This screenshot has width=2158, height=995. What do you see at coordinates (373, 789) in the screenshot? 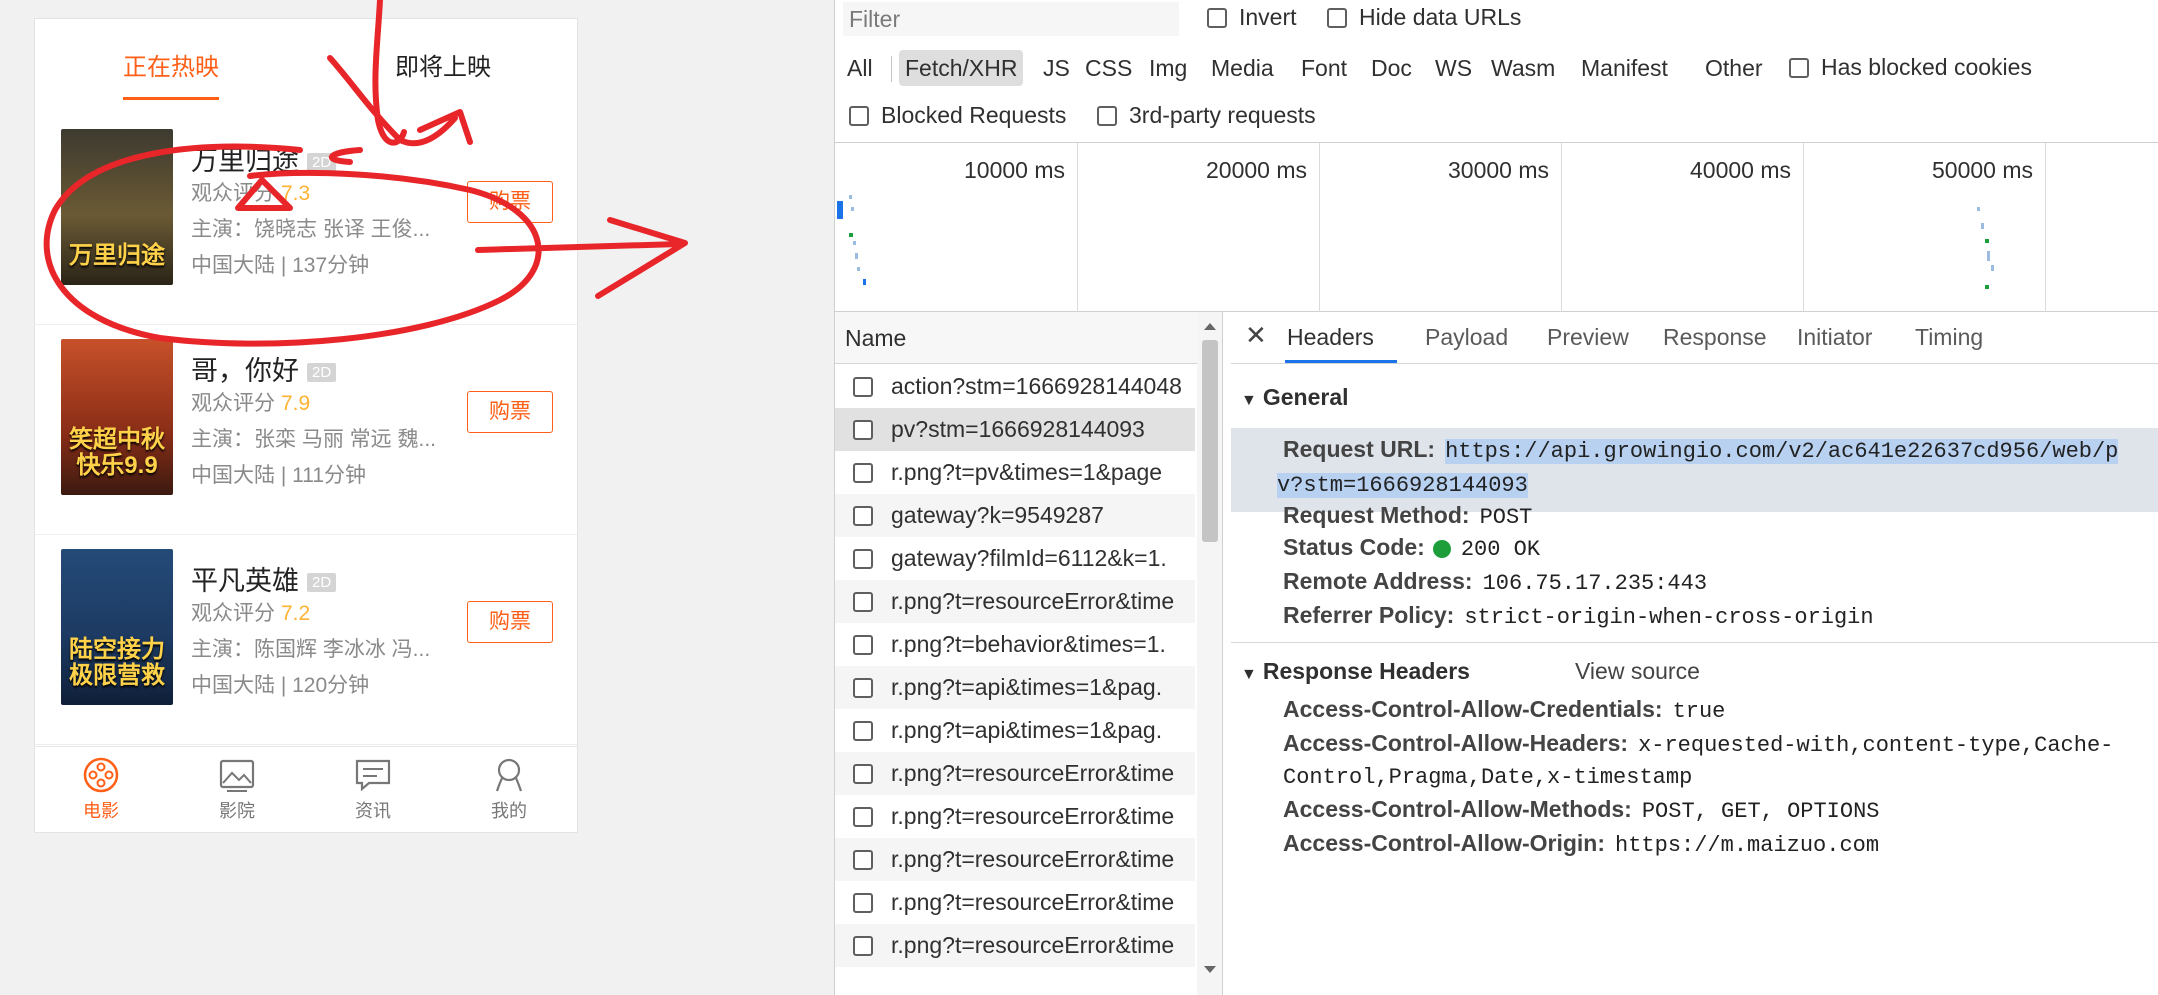
I see `nav-item-news: 资讯` at bounding box center [373, 789].